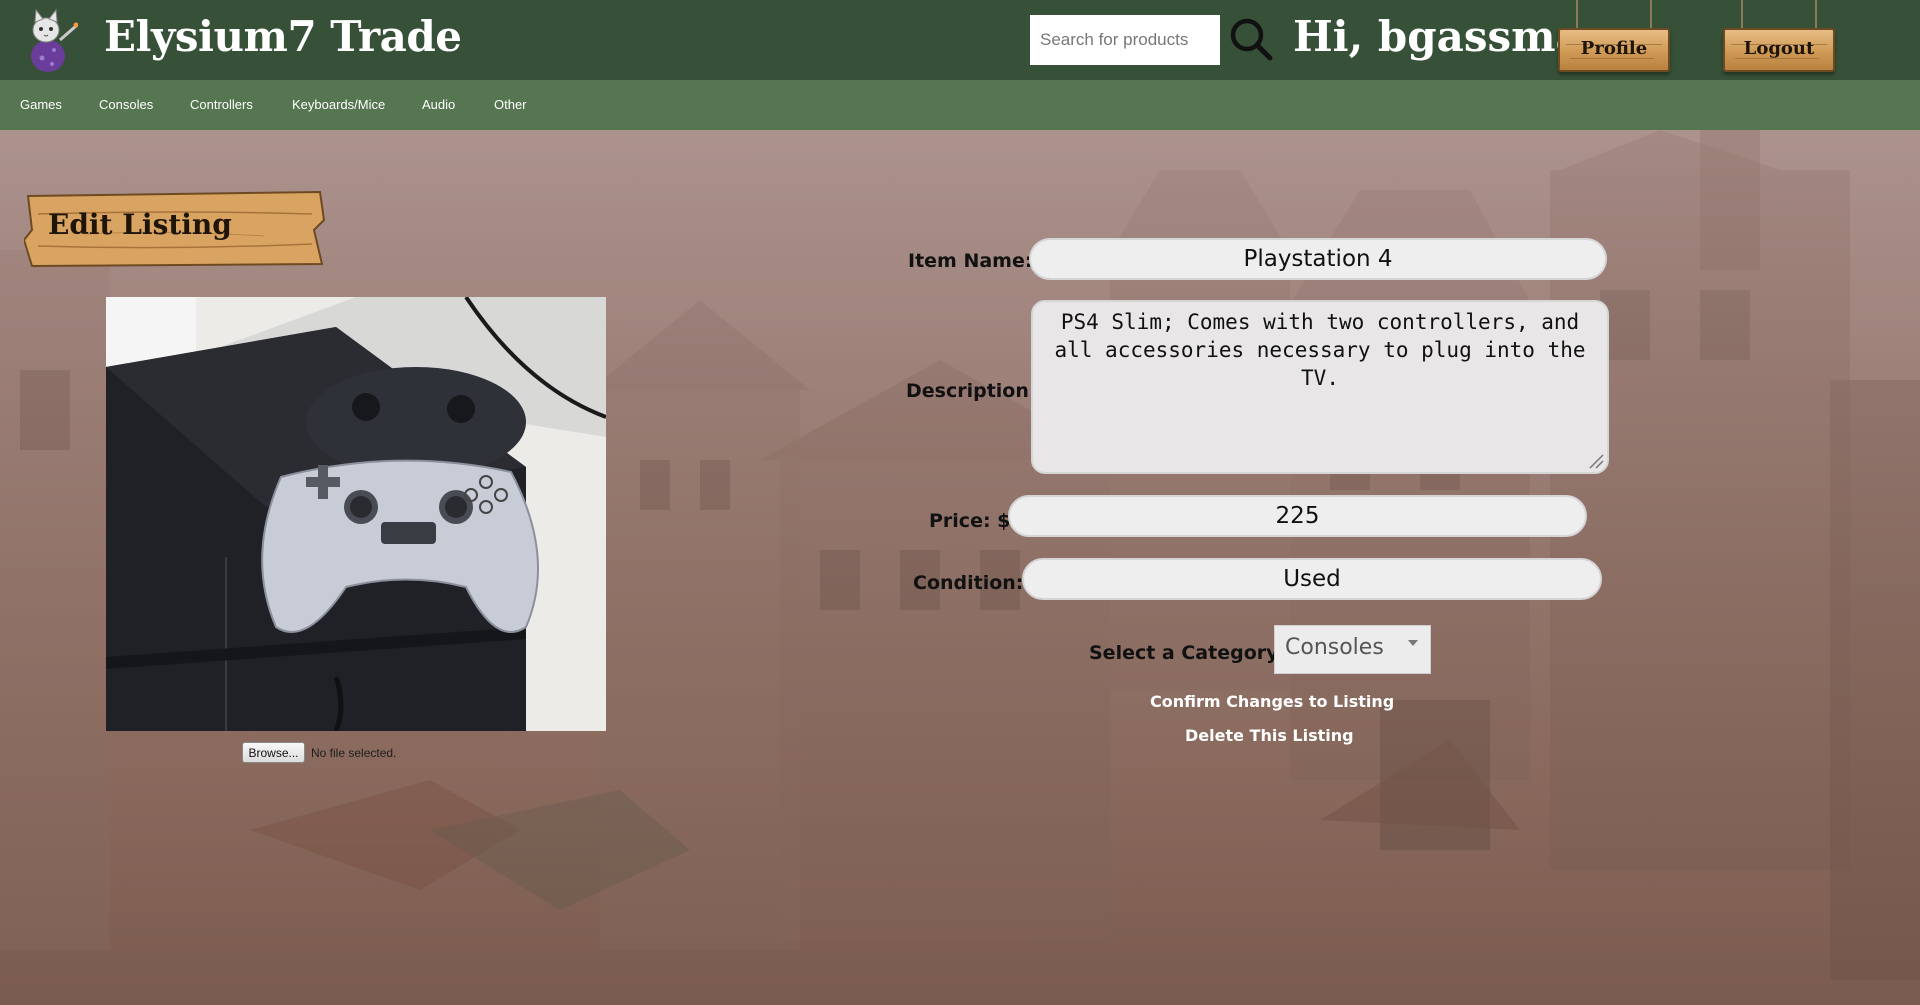 The image size is (1920, 1005). I want to click on condition-input, so click(1312, 579).